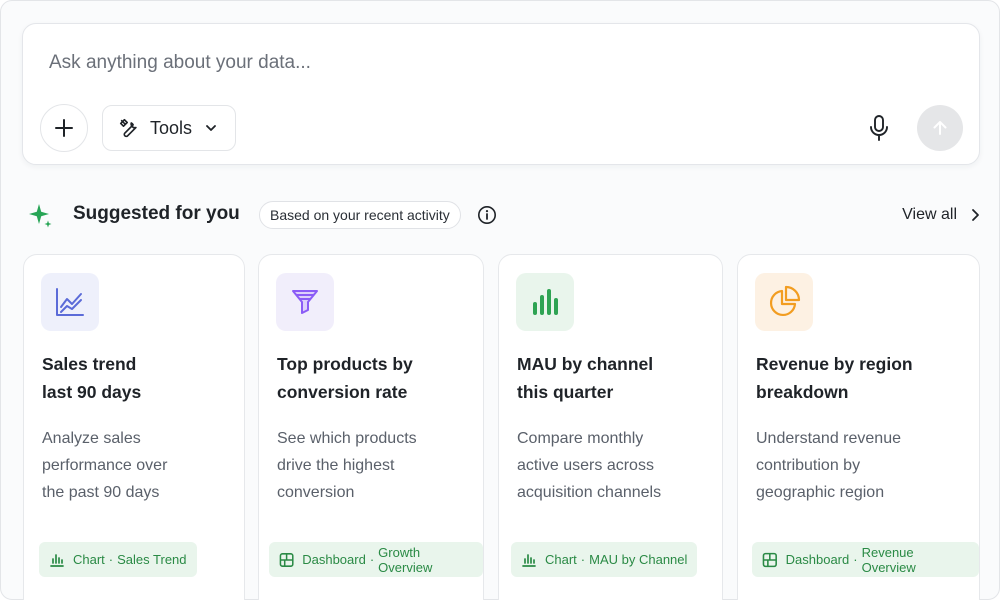  Describe the element at coordinates (40, 216) in the screenshot. I see `sparkle-icon` at that location.